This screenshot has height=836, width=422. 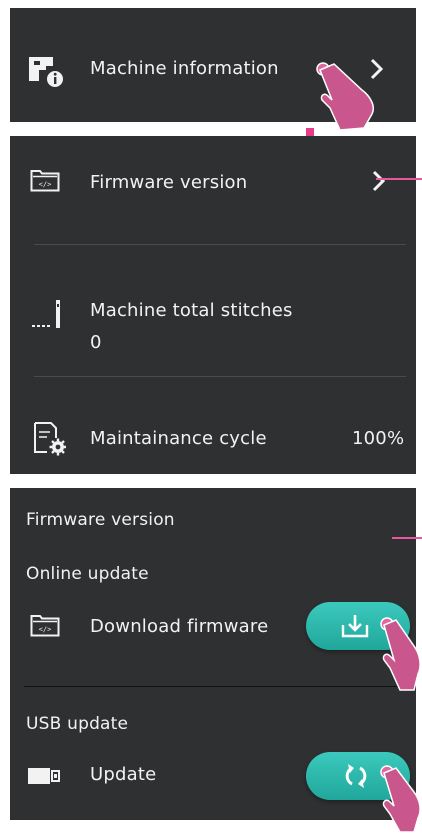 What do you see at coordinates (178, 438) in the screenshot?
I see `maintenance-cycle-label: Maintainance cycle` at bounding box center [178, 438].